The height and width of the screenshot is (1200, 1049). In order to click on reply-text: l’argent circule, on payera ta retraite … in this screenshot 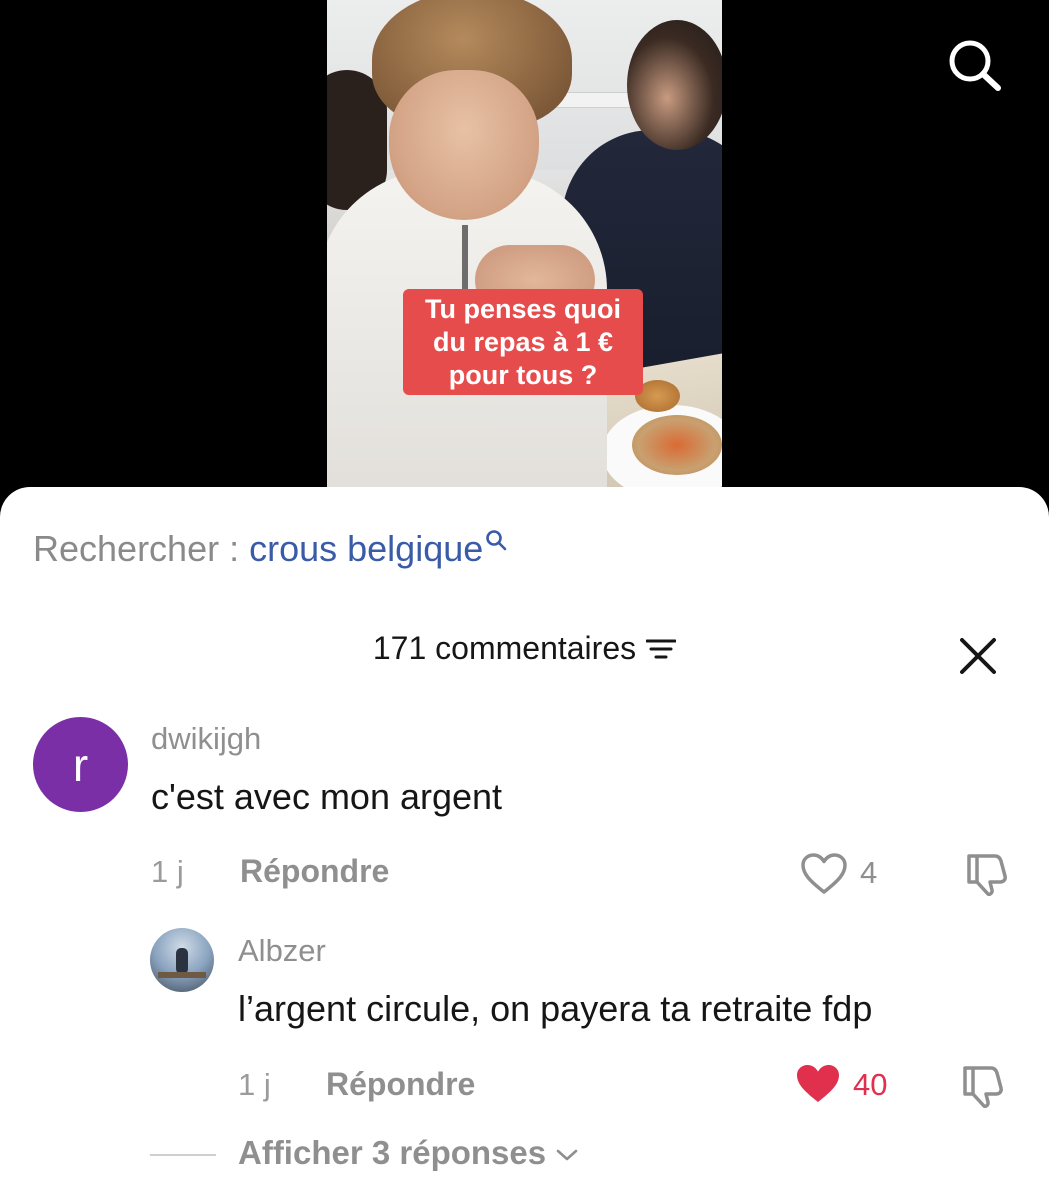, I will do `click(555, 1008)`.